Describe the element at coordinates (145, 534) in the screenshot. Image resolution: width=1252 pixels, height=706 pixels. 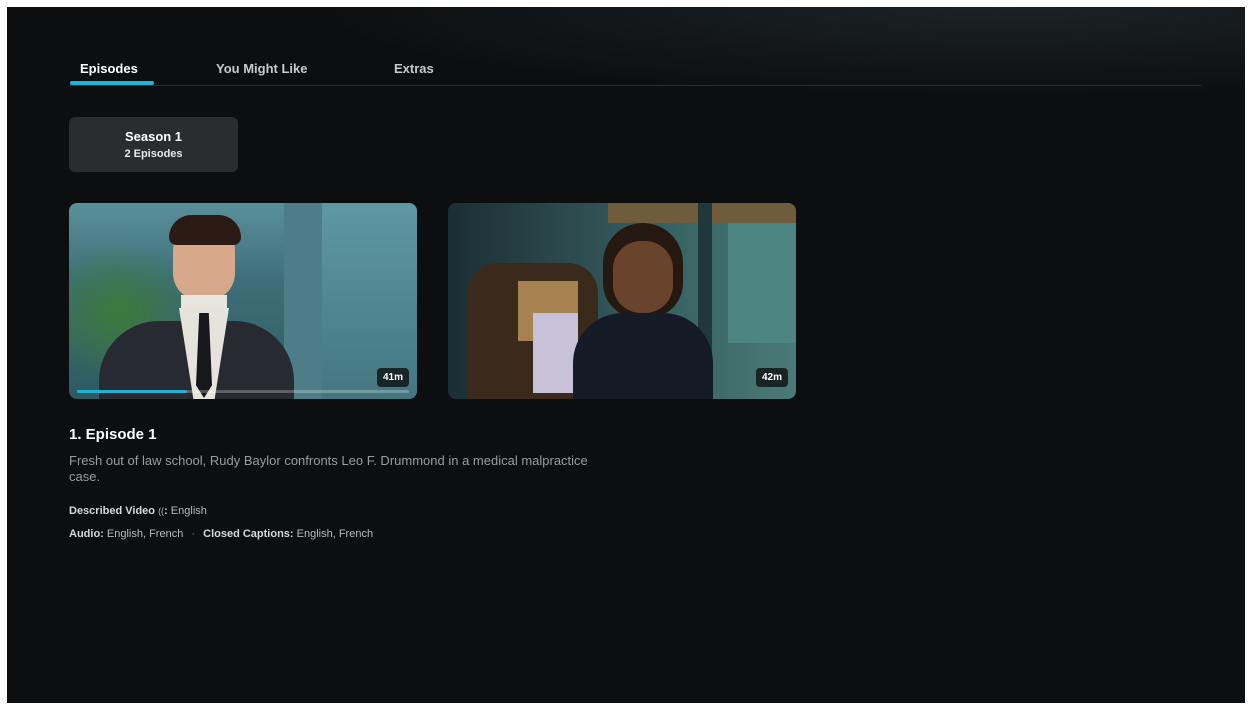
I see `audio-value: English, French` at that location.